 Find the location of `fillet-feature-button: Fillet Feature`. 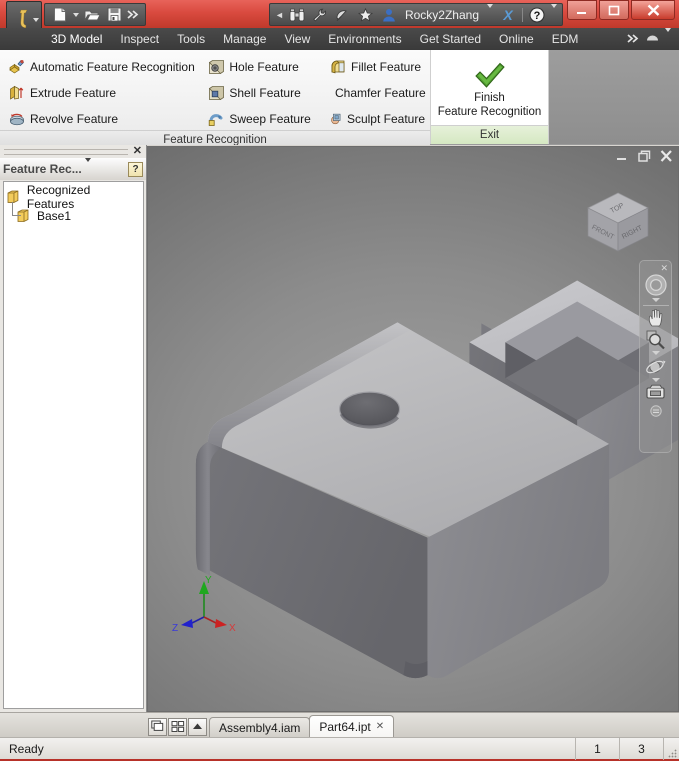

fillet-feature-button: Fillet Feature is located at coordinates (377, 66).